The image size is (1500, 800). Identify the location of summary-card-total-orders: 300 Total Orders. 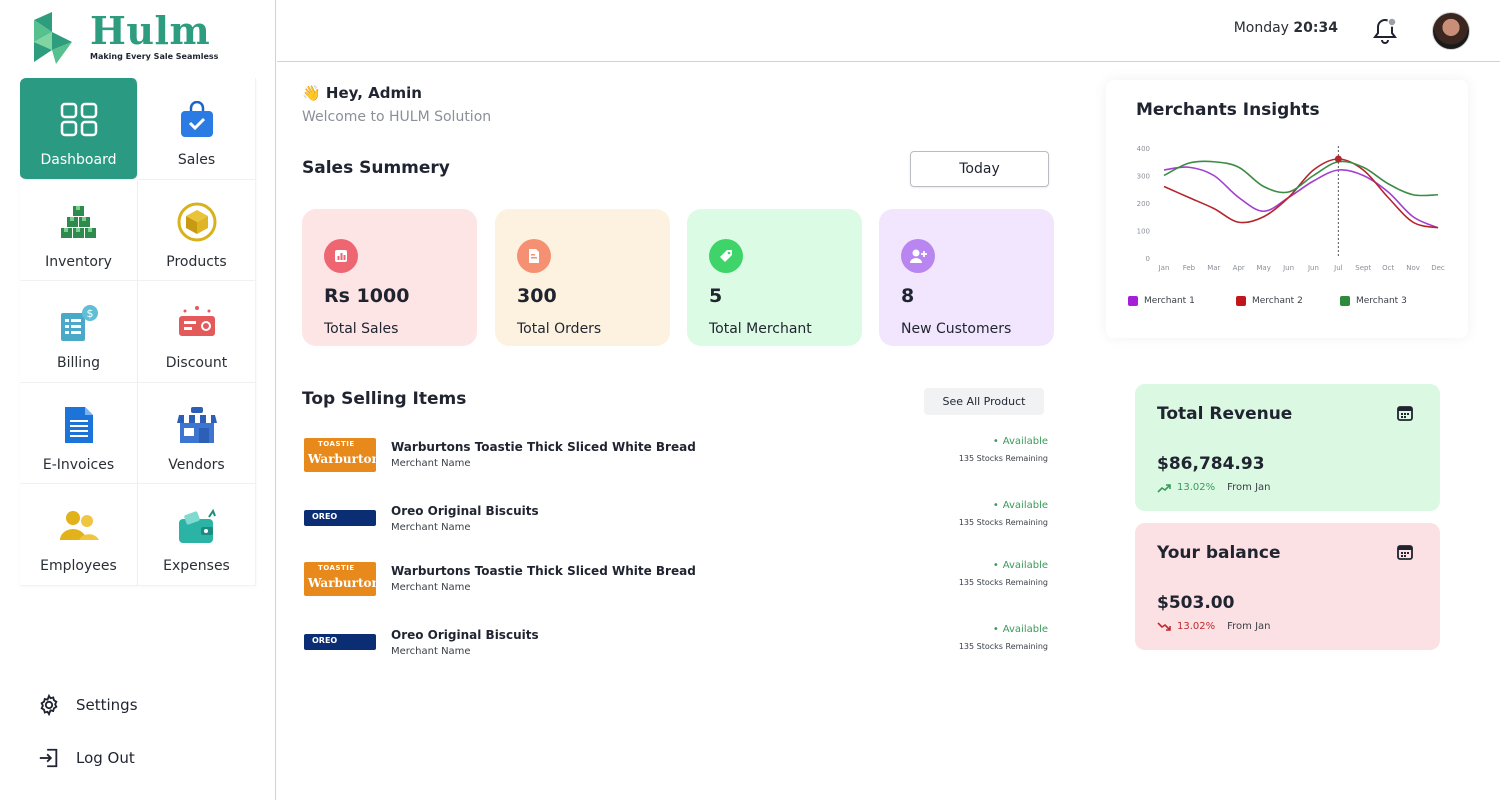
(582, 277).